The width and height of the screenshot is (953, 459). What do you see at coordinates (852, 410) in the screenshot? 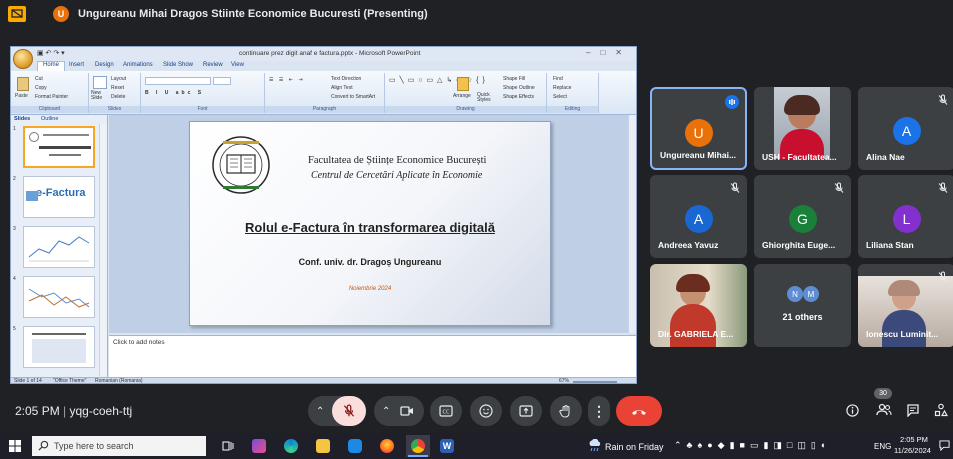
I see `info-icon` at bounding box center [852, 410].